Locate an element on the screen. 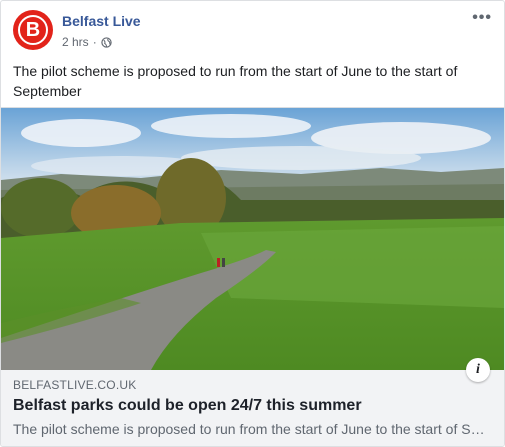 This screenshot has height=447, width=505. link-domain: BELFASTLIVE.CO.UK is located at coordinates (74, 385).